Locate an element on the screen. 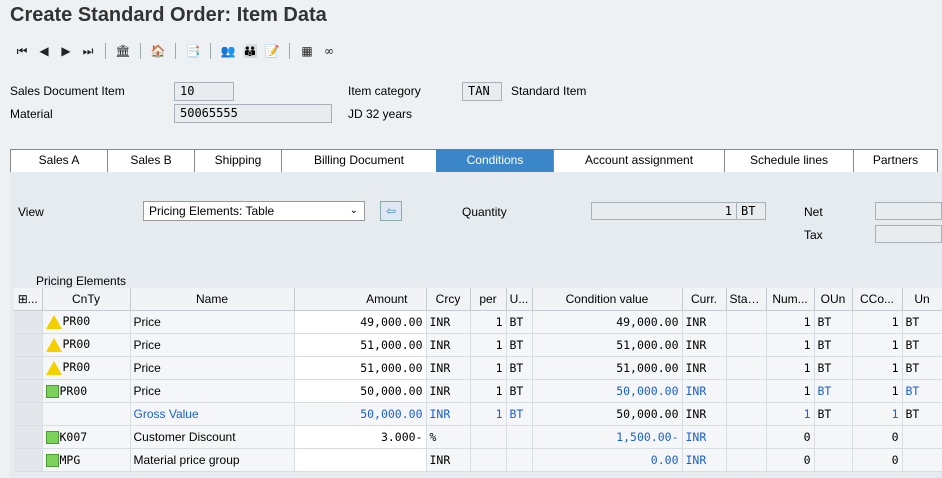  column-header-oun: OUn is located at coordinates (833, 299).